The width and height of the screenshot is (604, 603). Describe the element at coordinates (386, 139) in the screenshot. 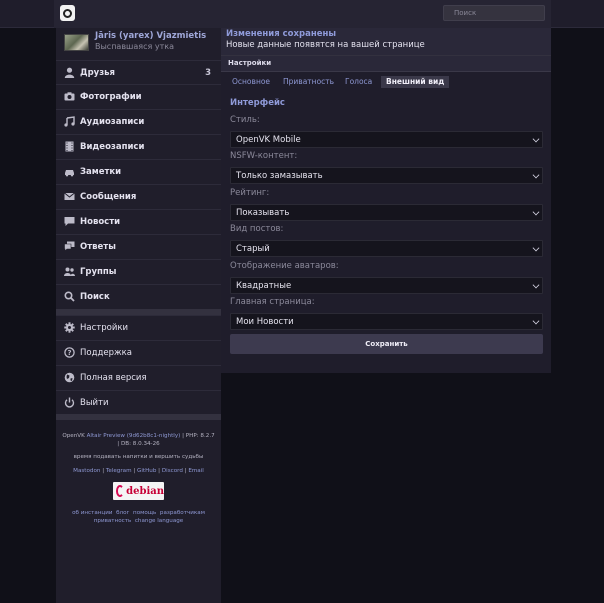

I see `style-select: OpenVK Mobile` at that location.